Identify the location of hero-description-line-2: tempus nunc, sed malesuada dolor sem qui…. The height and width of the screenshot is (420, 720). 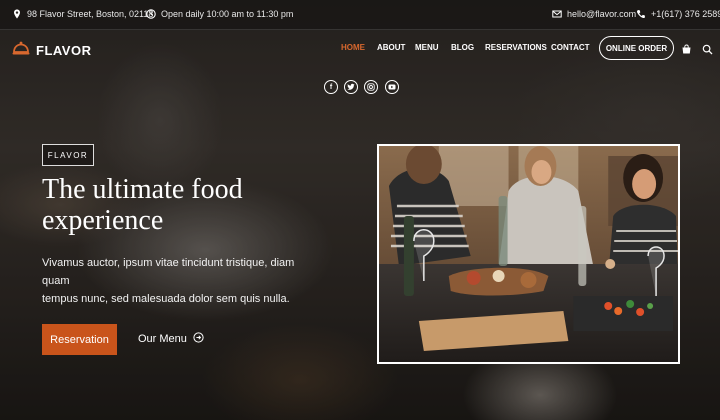
(166, 299).